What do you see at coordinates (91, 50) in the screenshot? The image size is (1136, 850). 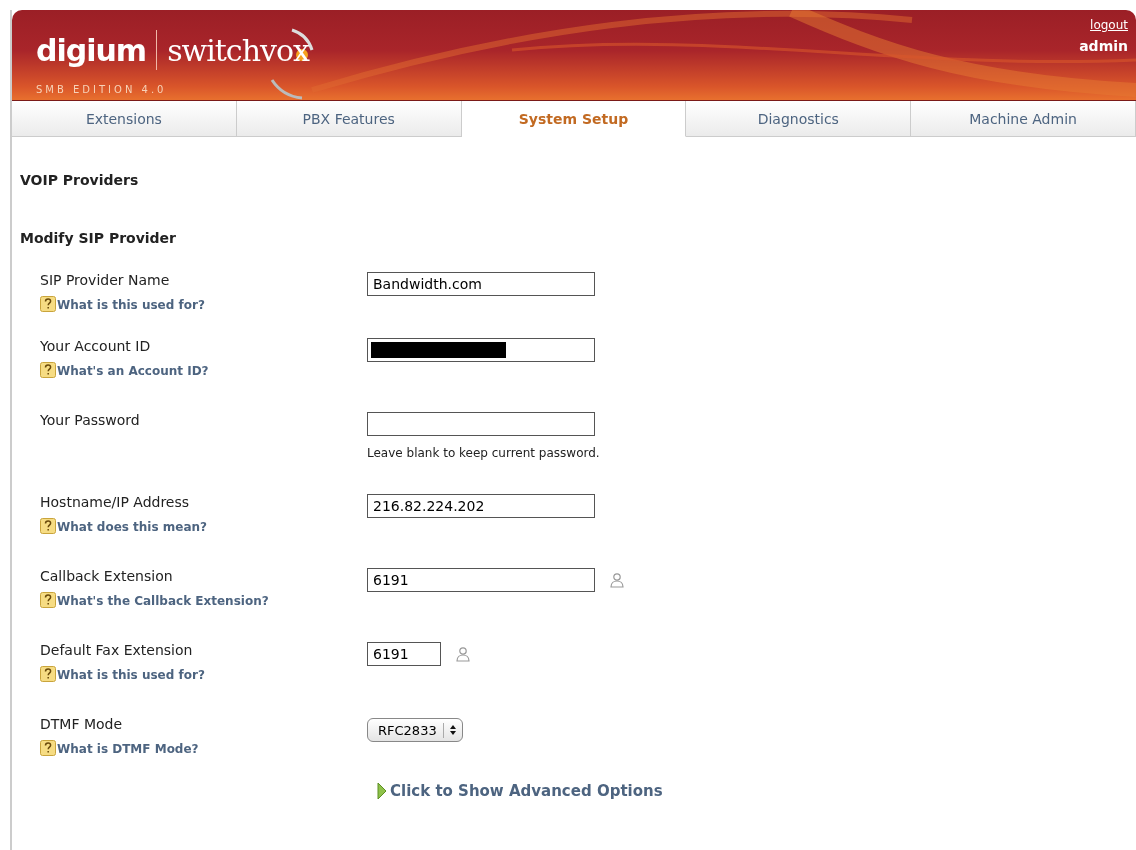 I see `brand-logo: digium` at bounding box center [91, 50].